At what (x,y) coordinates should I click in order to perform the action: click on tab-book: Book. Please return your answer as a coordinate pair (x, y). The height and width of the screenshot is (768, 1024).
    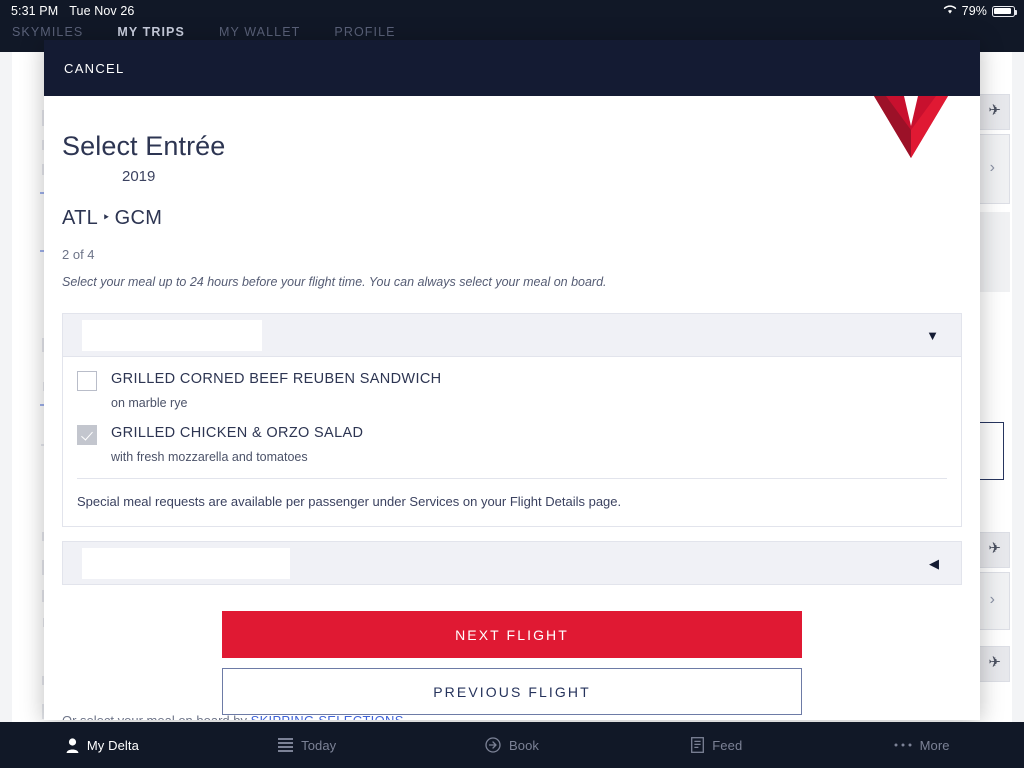
    Looking at the image, I should click on (512, 745).